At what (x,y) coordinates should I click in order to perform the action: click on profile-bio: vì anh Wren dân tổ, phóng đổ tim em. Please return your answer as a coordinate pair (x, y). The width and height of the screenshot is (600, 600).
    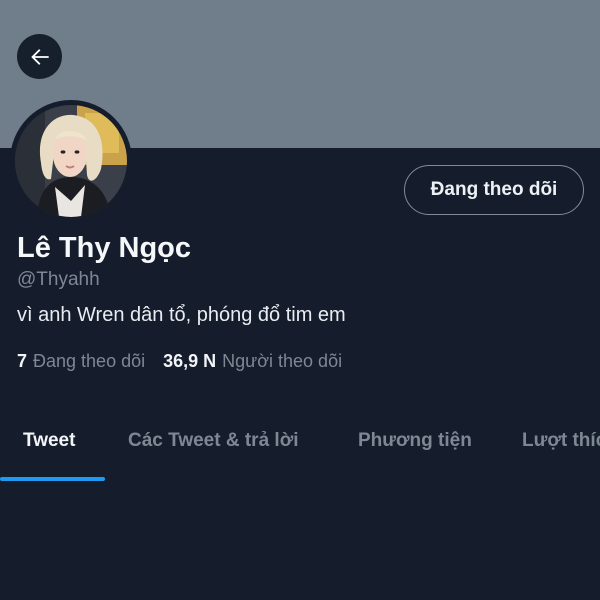
    Looking at the image, I should click on (181, 315).